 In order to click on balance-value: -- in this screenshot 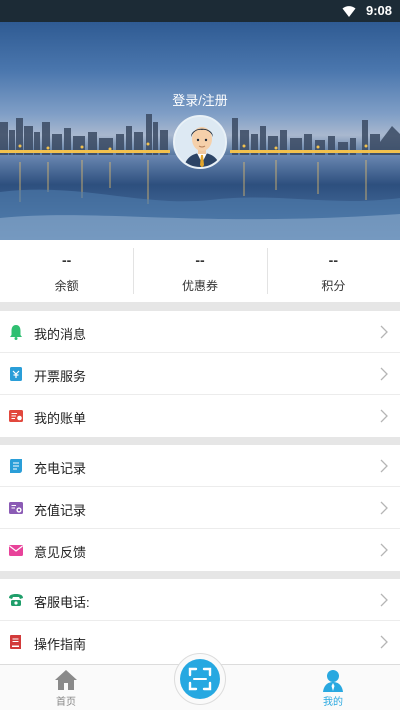, I will do `click(67, 260)`.